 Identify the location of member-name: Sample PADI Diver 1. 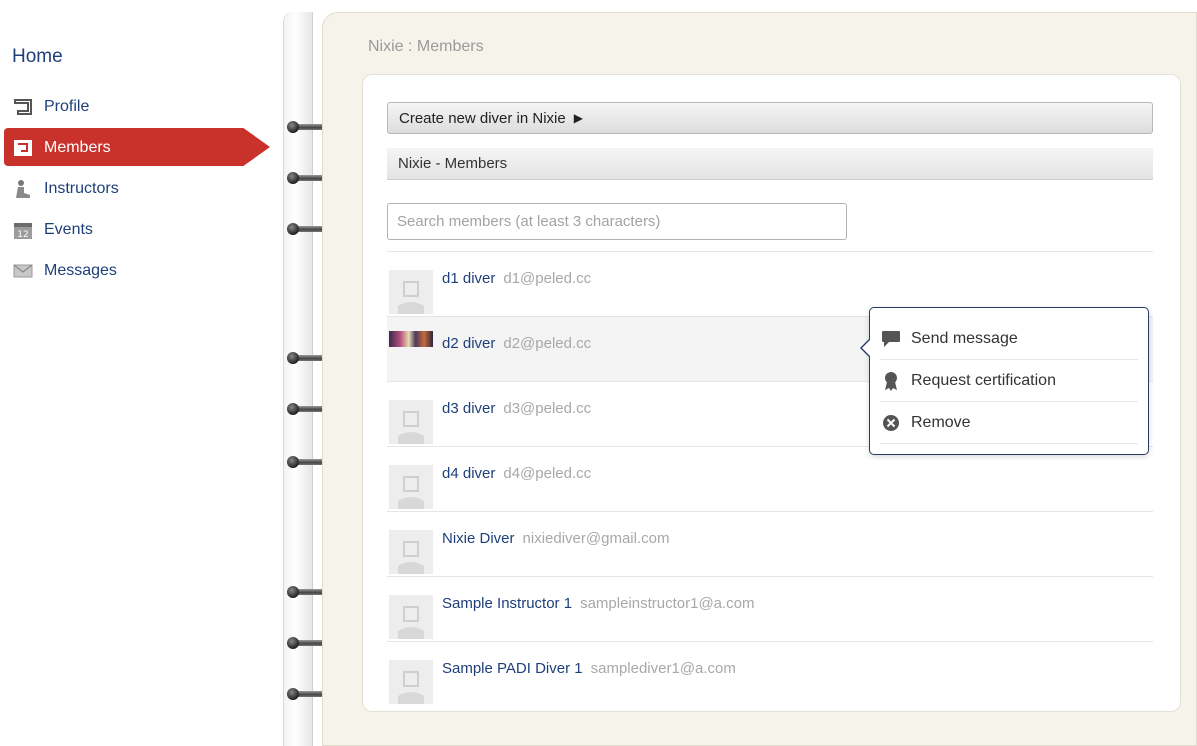
(512, 668).